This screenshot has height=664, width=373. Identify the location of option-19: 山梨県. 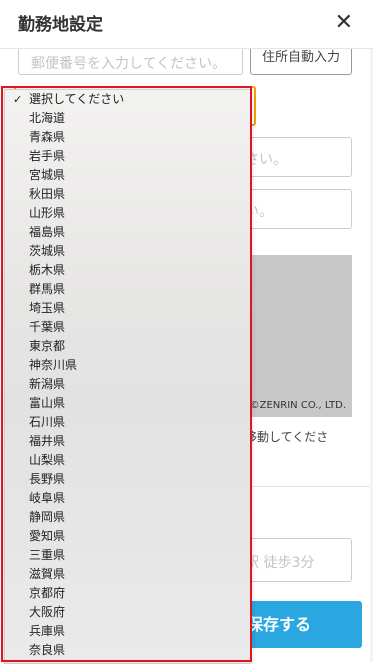
(127, 460).